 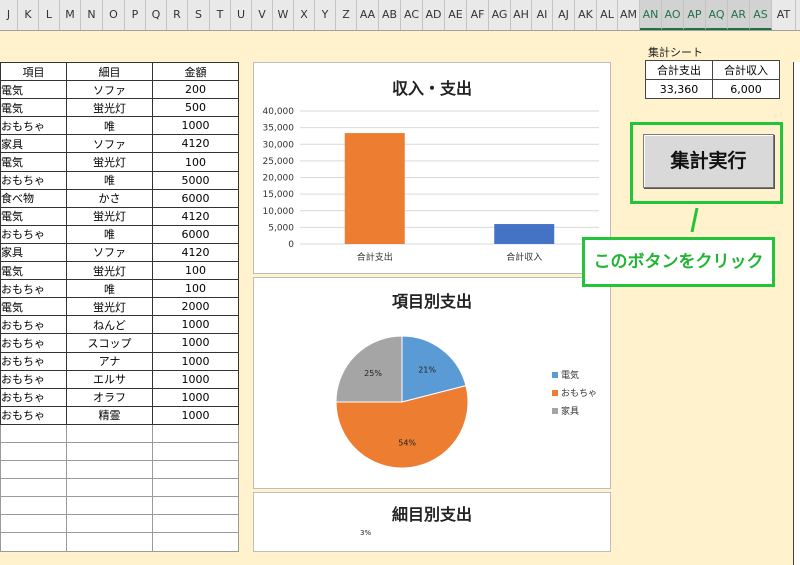 What do you see at coordinates (49, 15) in the screenshot?
I see `column-header-l: L` at bounding box center [49, 15].